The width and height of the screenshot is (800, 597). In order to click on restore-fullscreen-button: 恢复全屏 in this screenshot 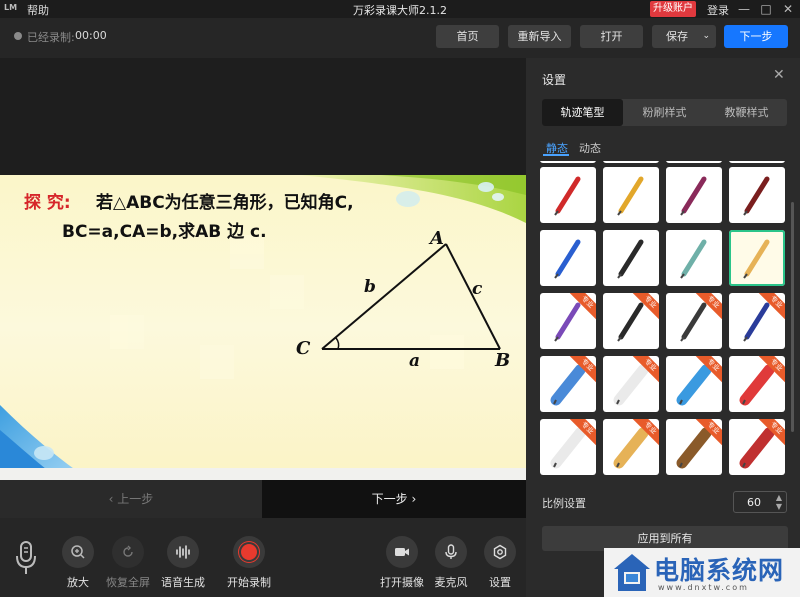, I will do `click(128, 563)`.